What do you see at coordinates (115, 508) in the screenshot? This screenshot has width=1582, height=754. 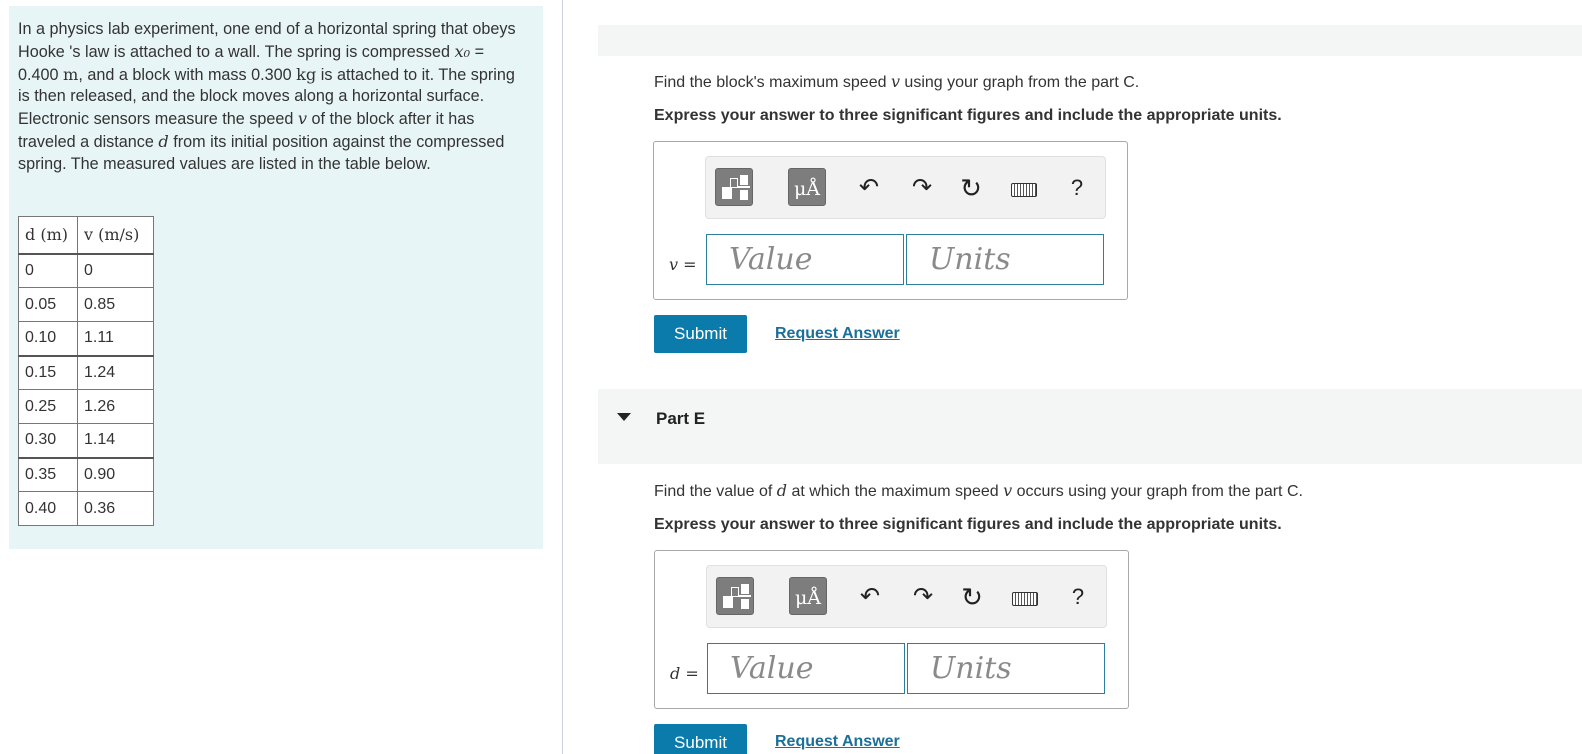 I see `table-cell: 0.36` at bounding box center [115, 508].